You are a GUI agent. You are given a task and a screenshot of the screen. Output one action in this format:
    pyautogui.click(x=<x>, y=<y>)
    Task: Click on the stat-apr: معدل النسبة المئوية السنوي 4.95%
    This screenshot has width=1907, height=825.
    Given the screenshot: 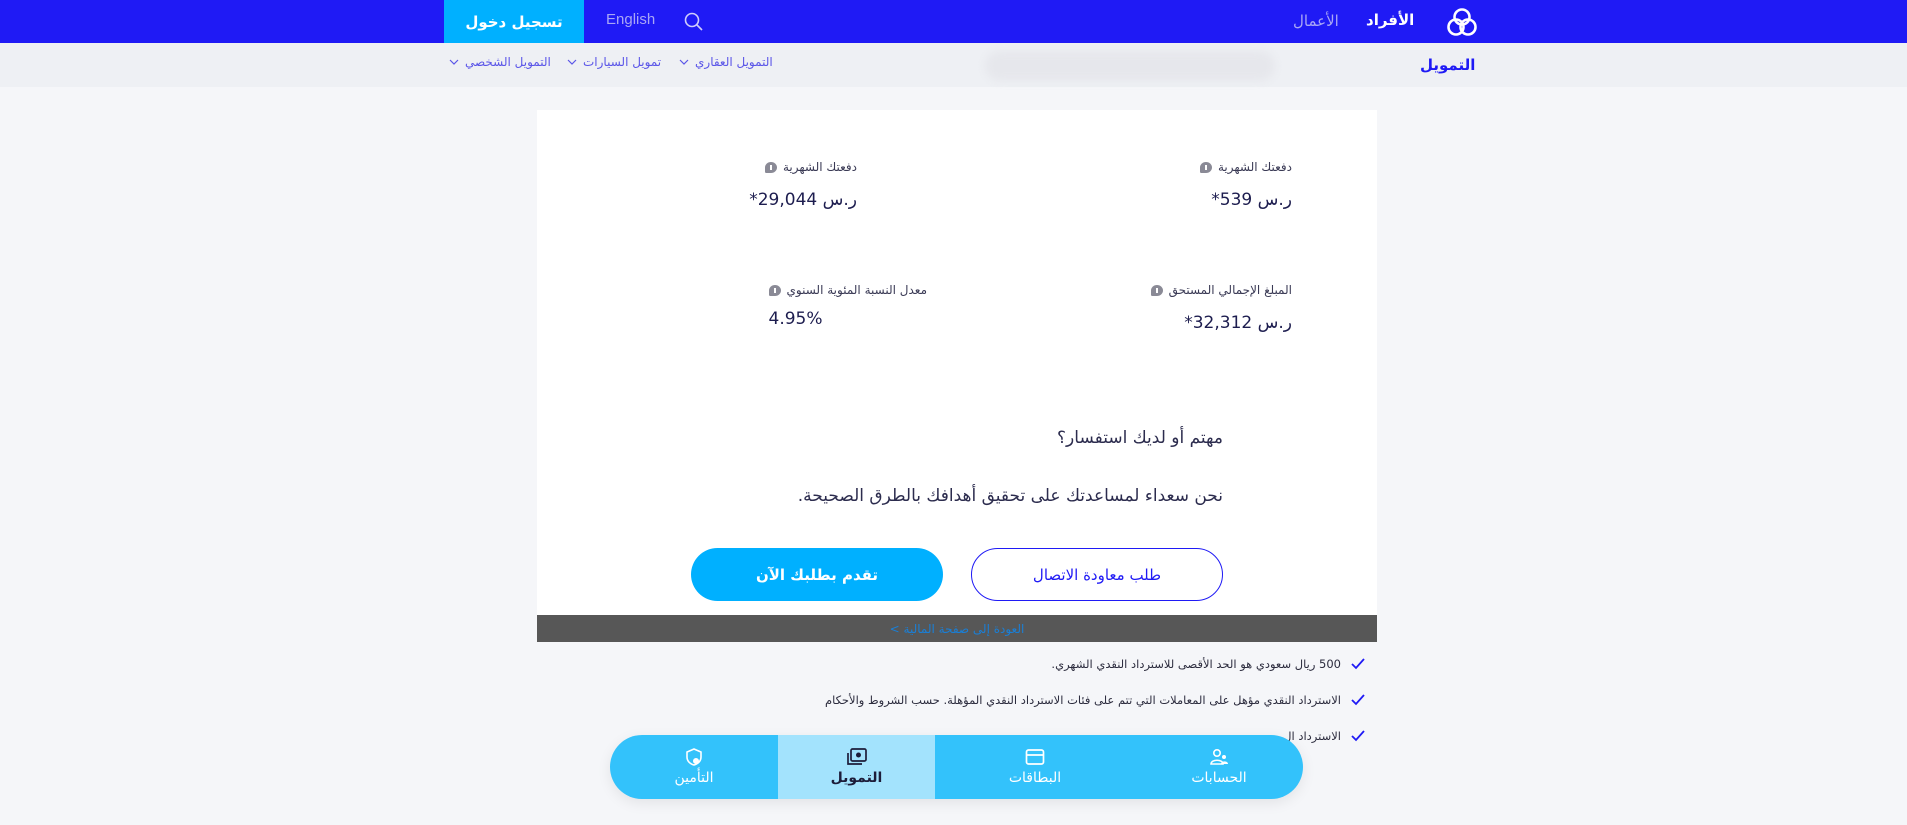 What is the action you would take?
    pyautogui.click(x=847, y=306)
    